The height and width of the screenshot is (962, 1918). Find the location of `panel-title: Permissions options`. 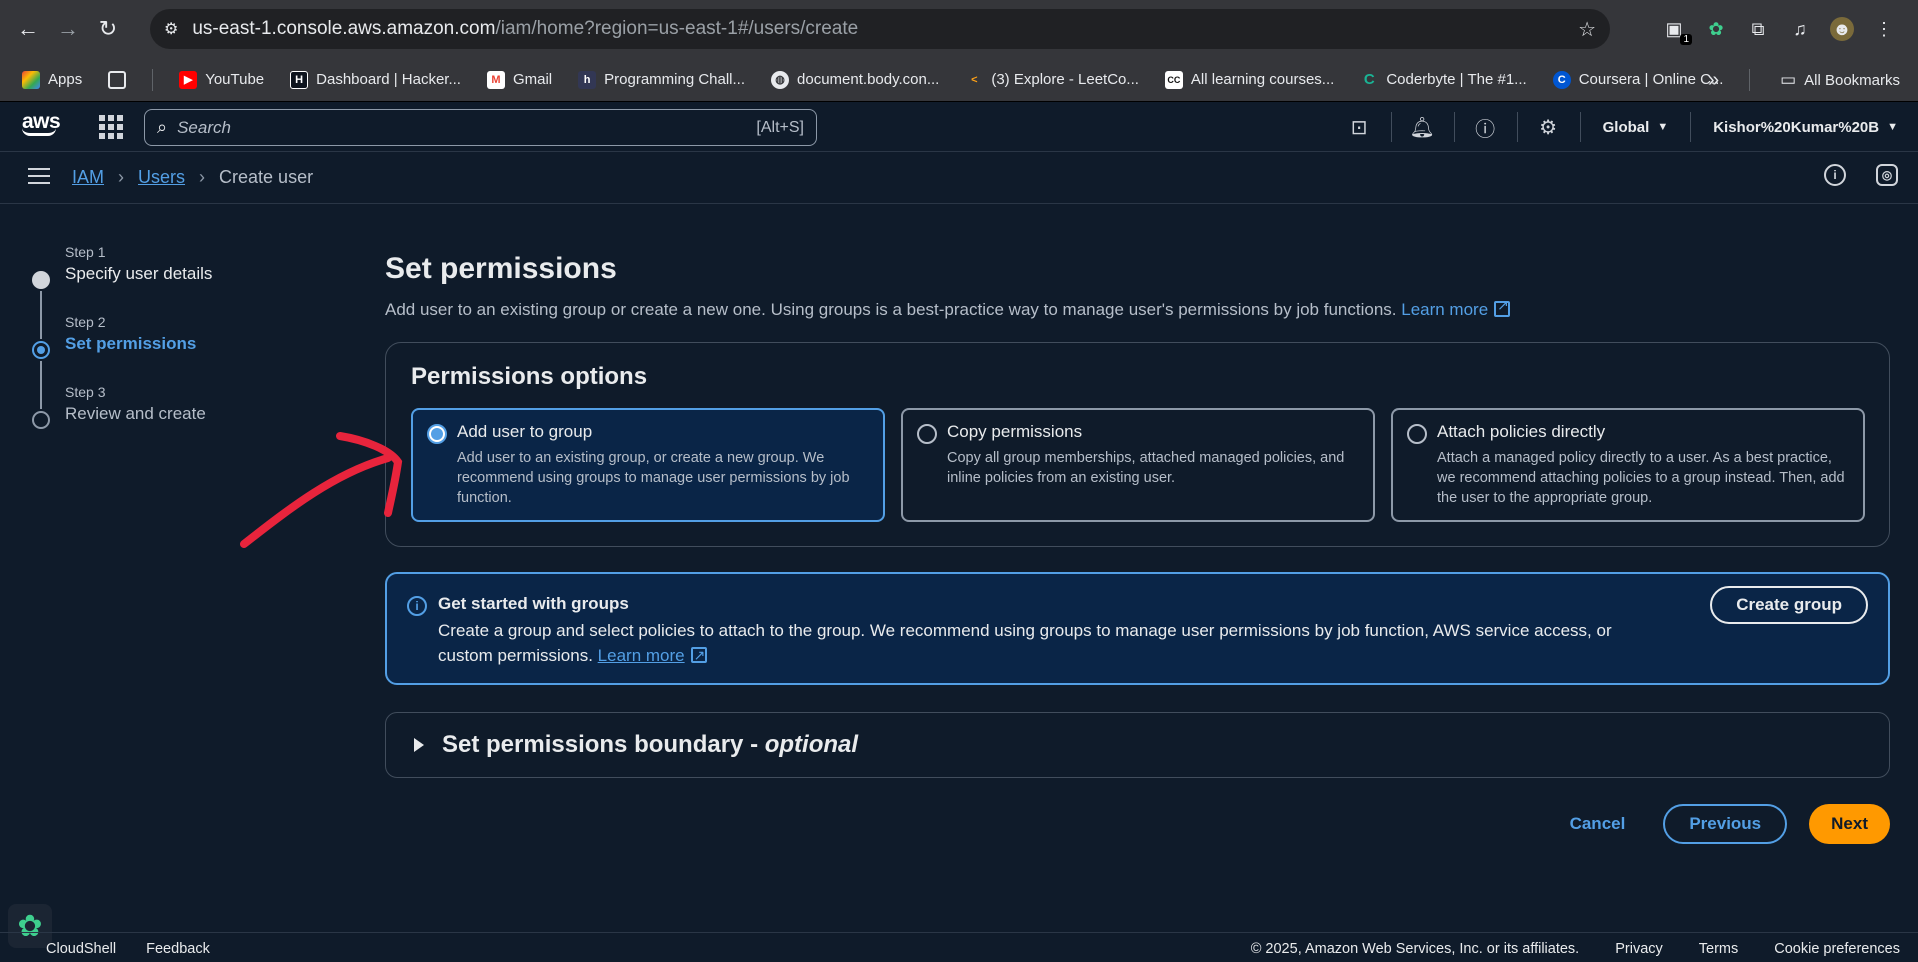

panel-title: Permissions options is located at coordinates (529, 376).